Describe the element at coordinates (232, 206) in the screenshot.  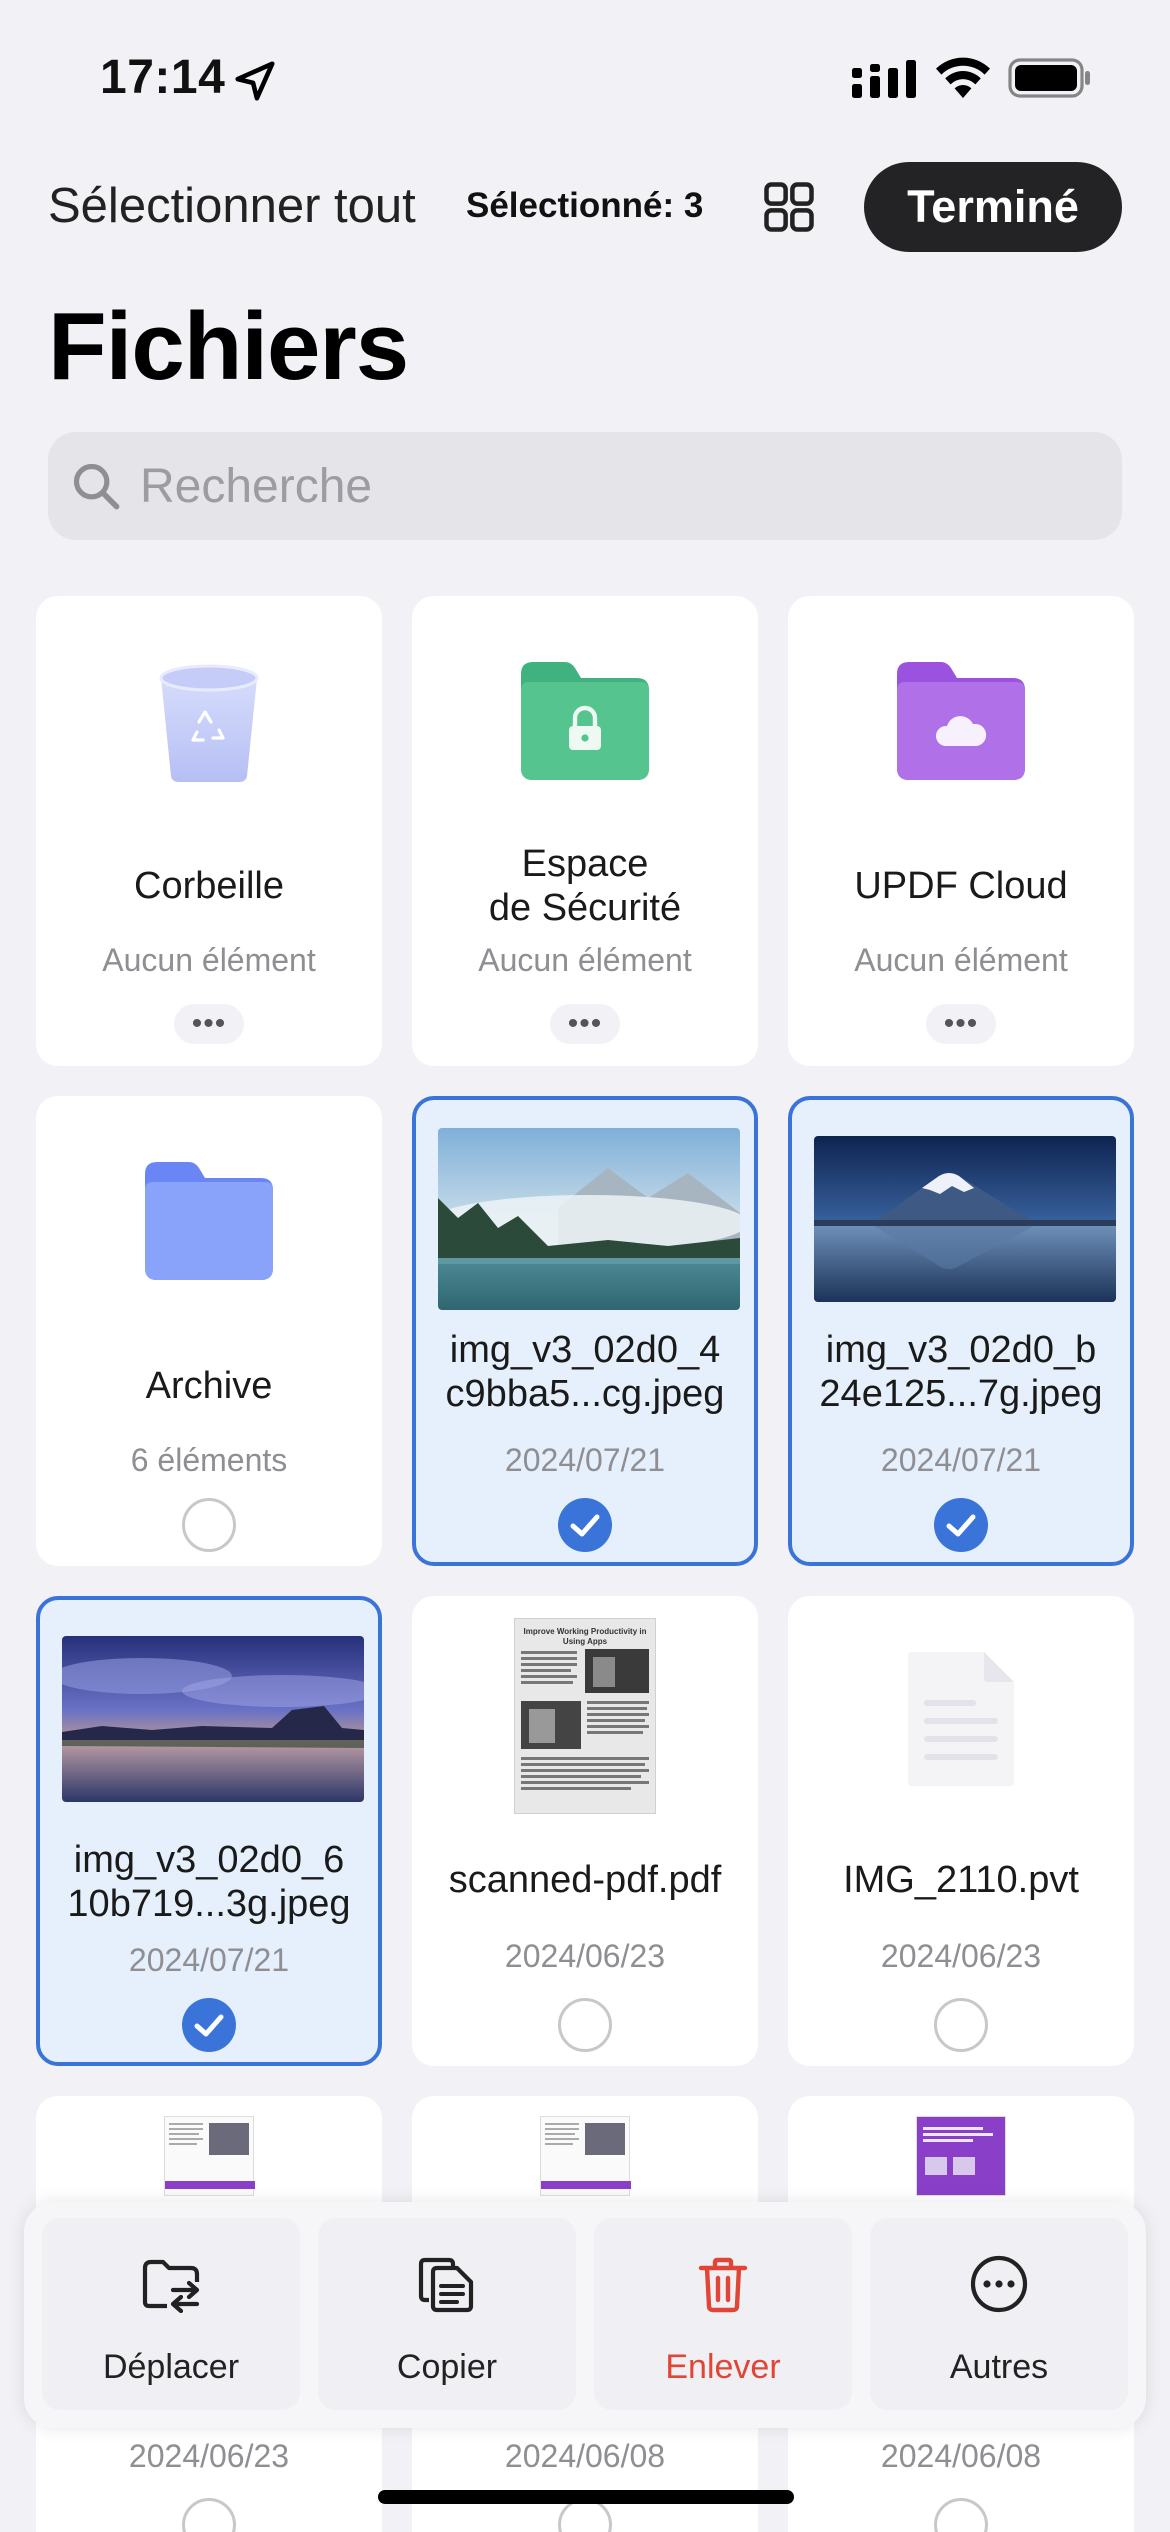
I see `select-all-button: Sélectionner tout` at that location.